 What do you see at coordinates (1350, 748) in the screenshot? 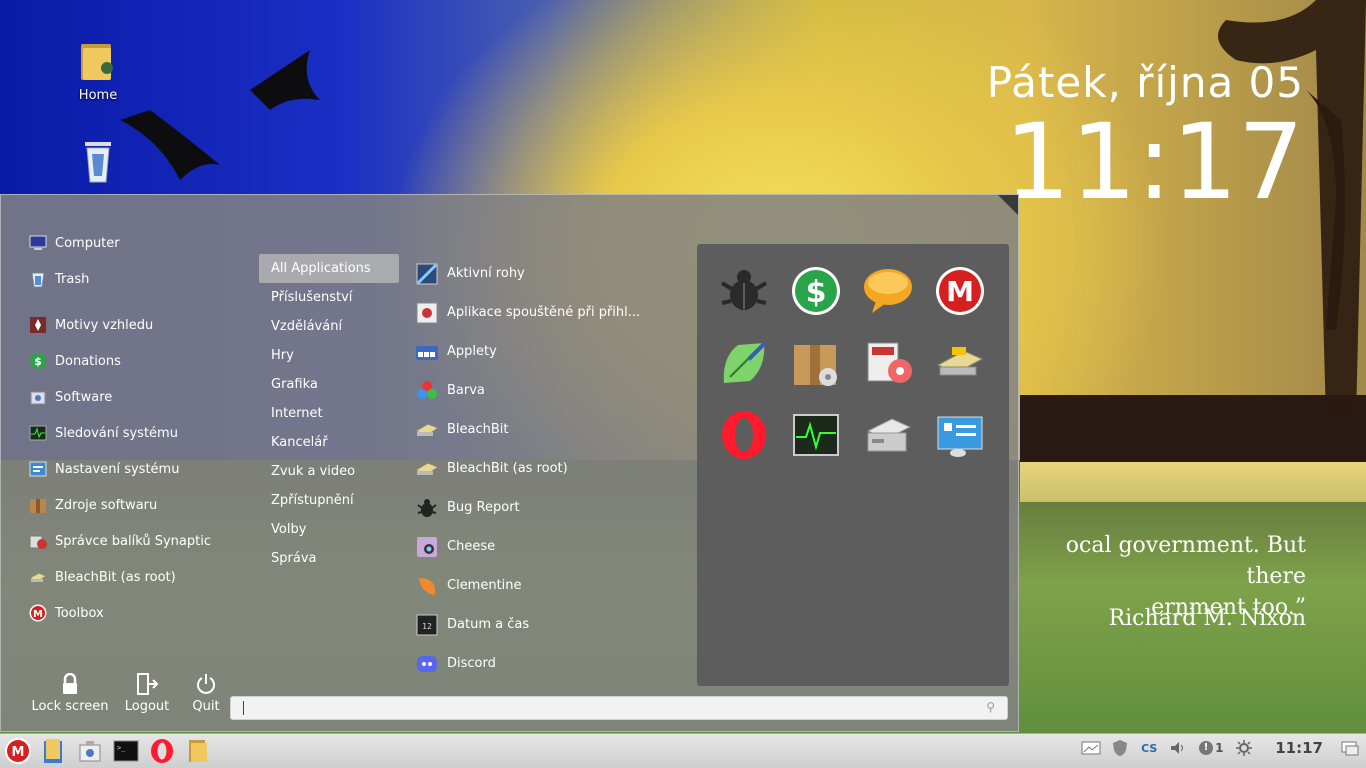
I see `show-desktop-icon` at bounding box center [1350, 748].